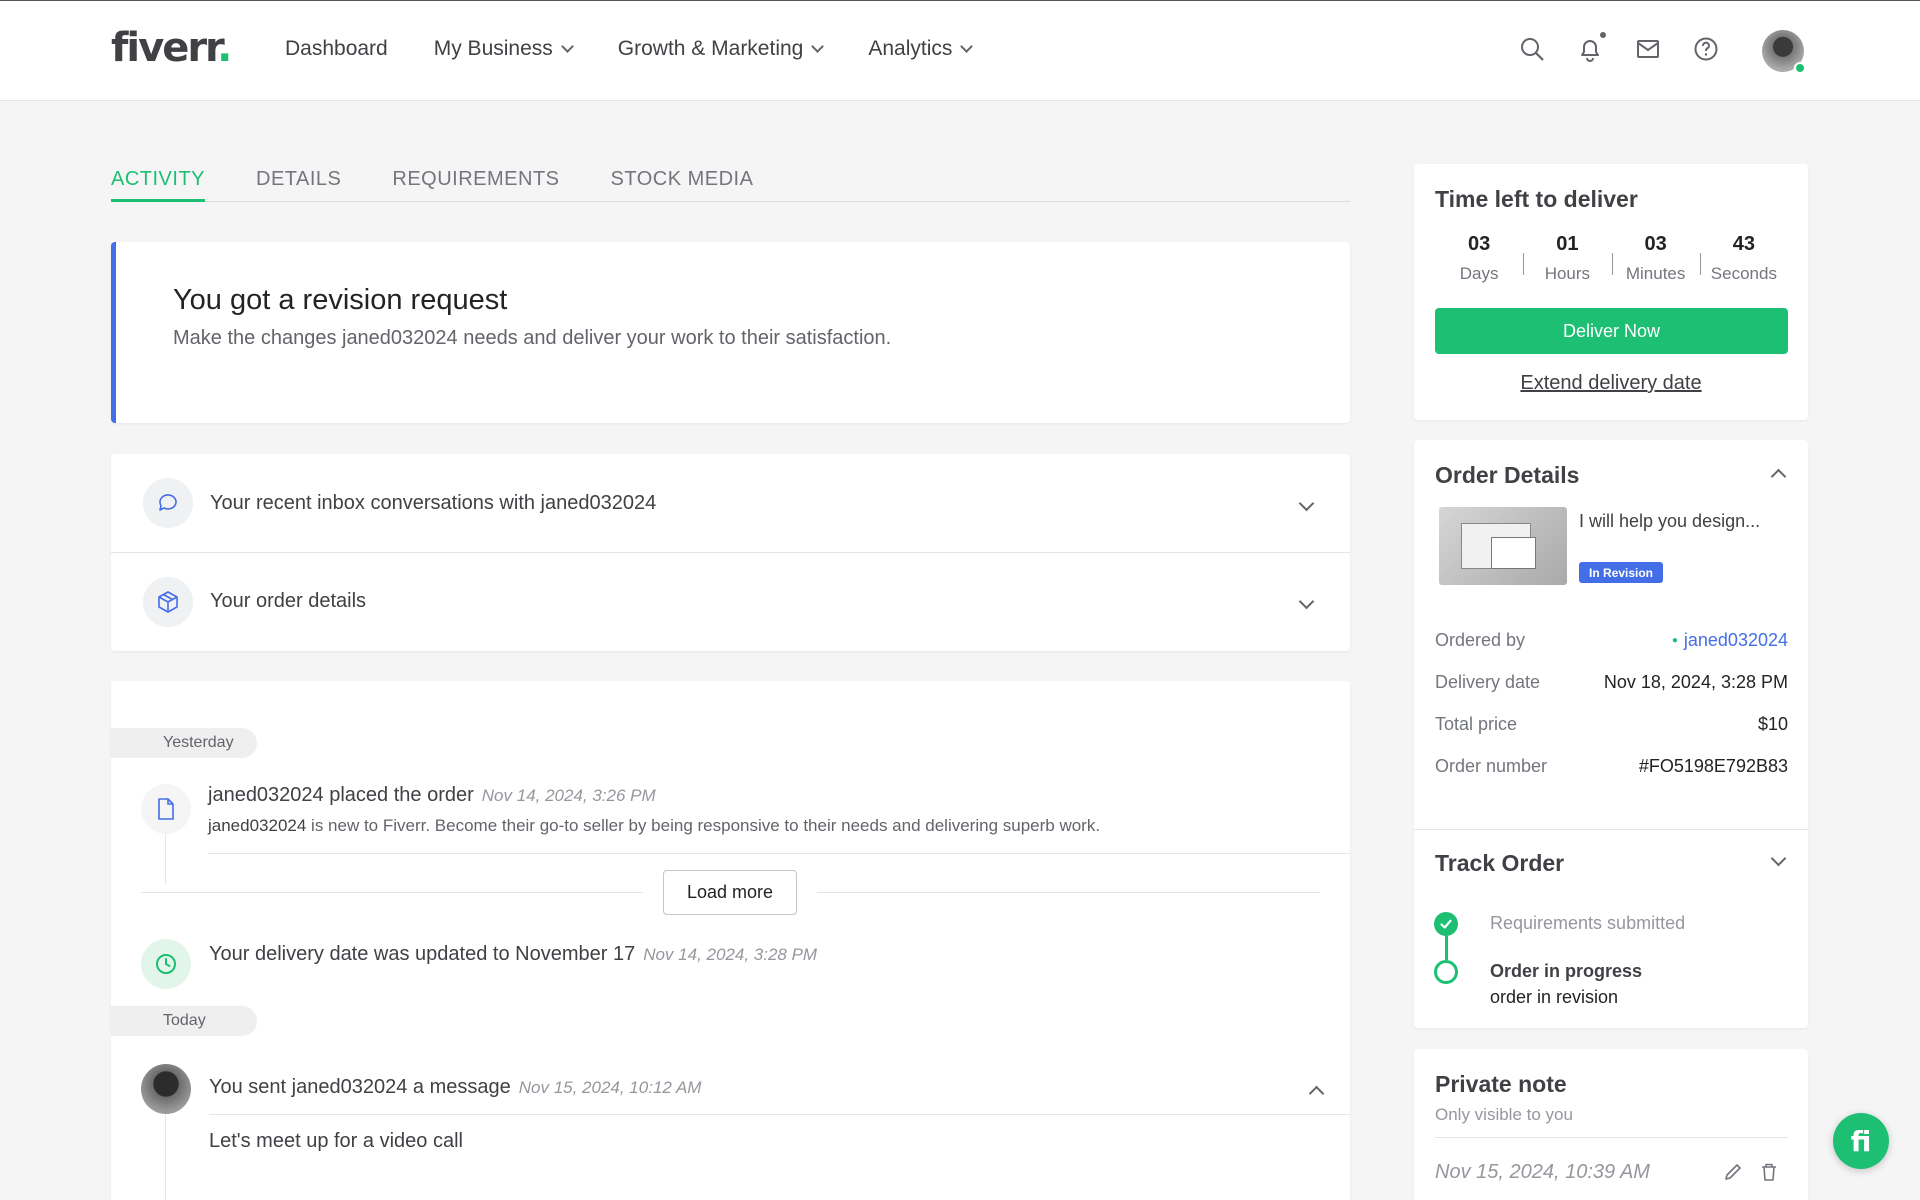 The width and height of the screenshot is (1920, 1200). What do you see at coordinates (730, 601) in the screenshot?
I see `order-details-row: Your order details` at bounding box center [730, 601].